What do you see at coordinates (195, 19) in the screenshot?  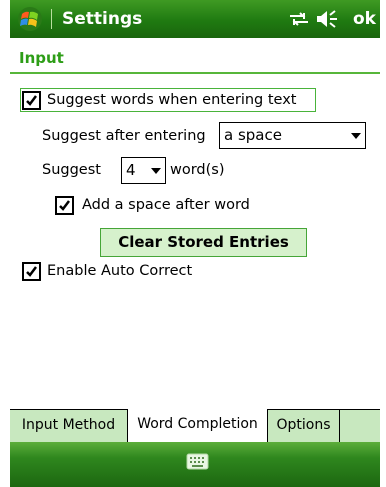 I see `title-bar: Settings ok` at bounding box center [195, 19].